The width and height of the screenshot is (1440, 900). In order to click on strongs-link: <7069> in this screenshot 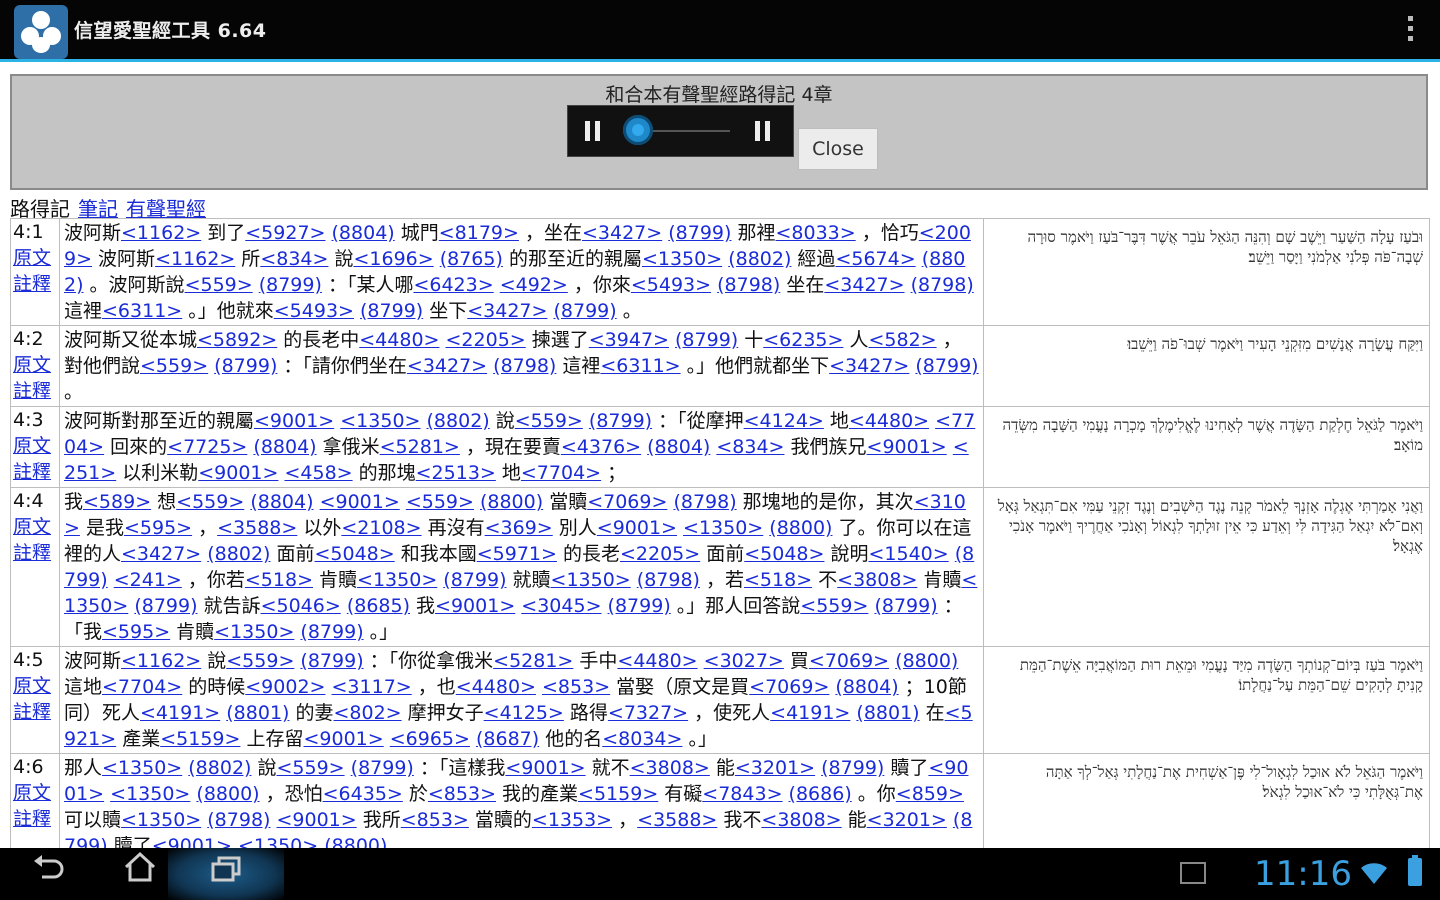, I will do `click(627, 502)`.